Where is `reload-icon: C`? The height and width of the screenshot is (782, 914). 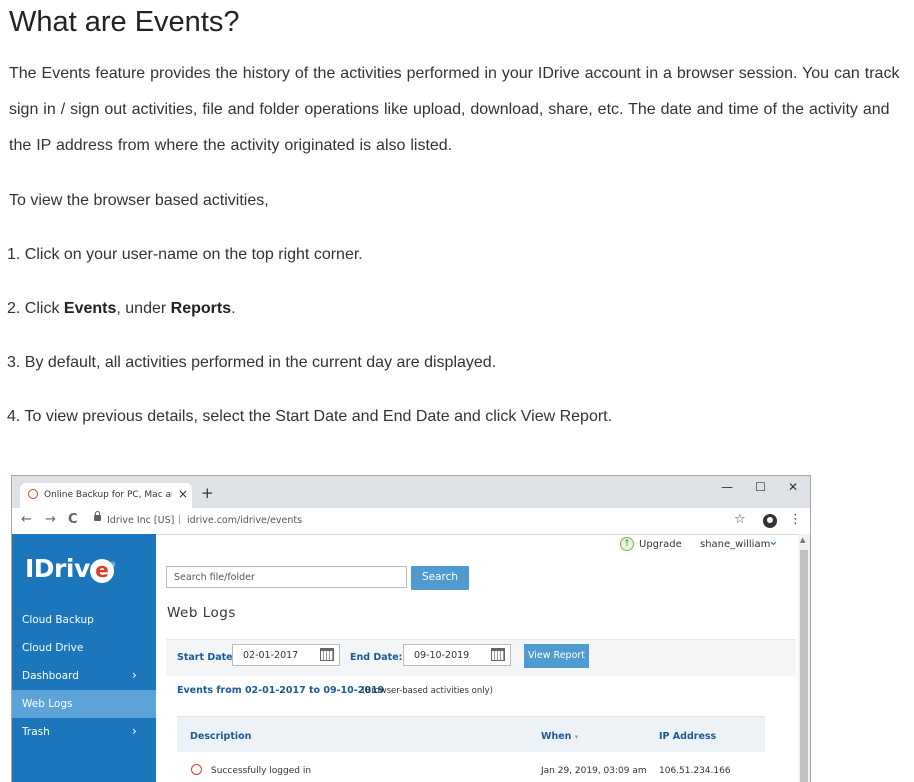 reload-icon: C is located at coordinates (73, 519).